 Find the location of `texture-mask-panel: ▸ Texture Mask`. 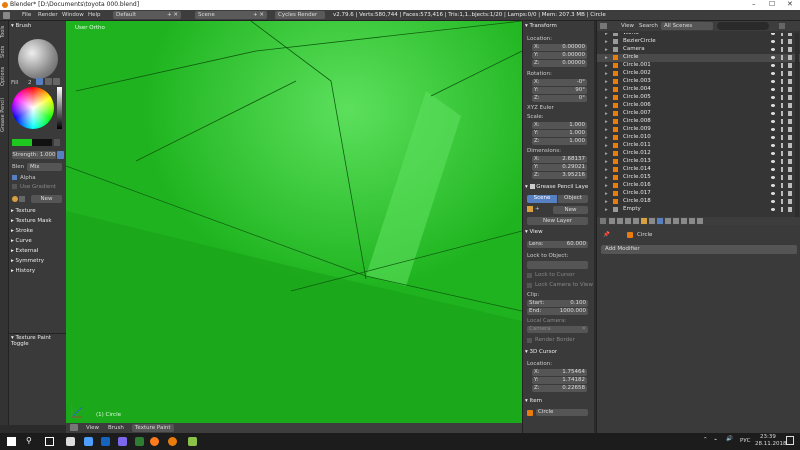

texture-mask-panel: ▸ Texture Mask is located at coordinates (31, 221).